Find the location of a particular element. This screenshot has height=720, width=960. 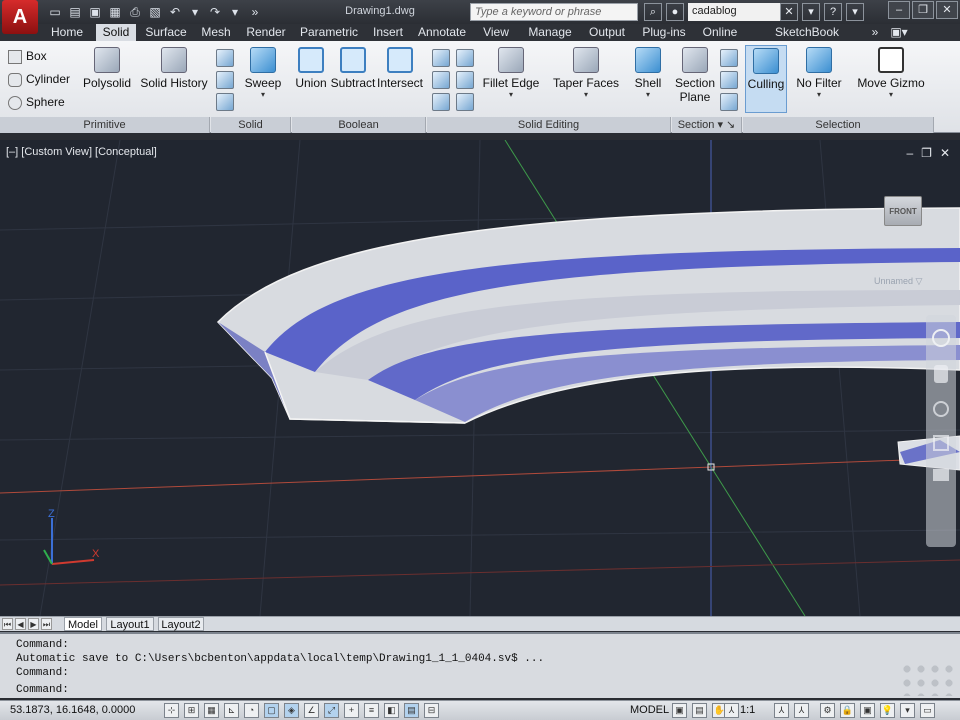

clean-screen-icon: ▭ is located at coordinates (927, 710).